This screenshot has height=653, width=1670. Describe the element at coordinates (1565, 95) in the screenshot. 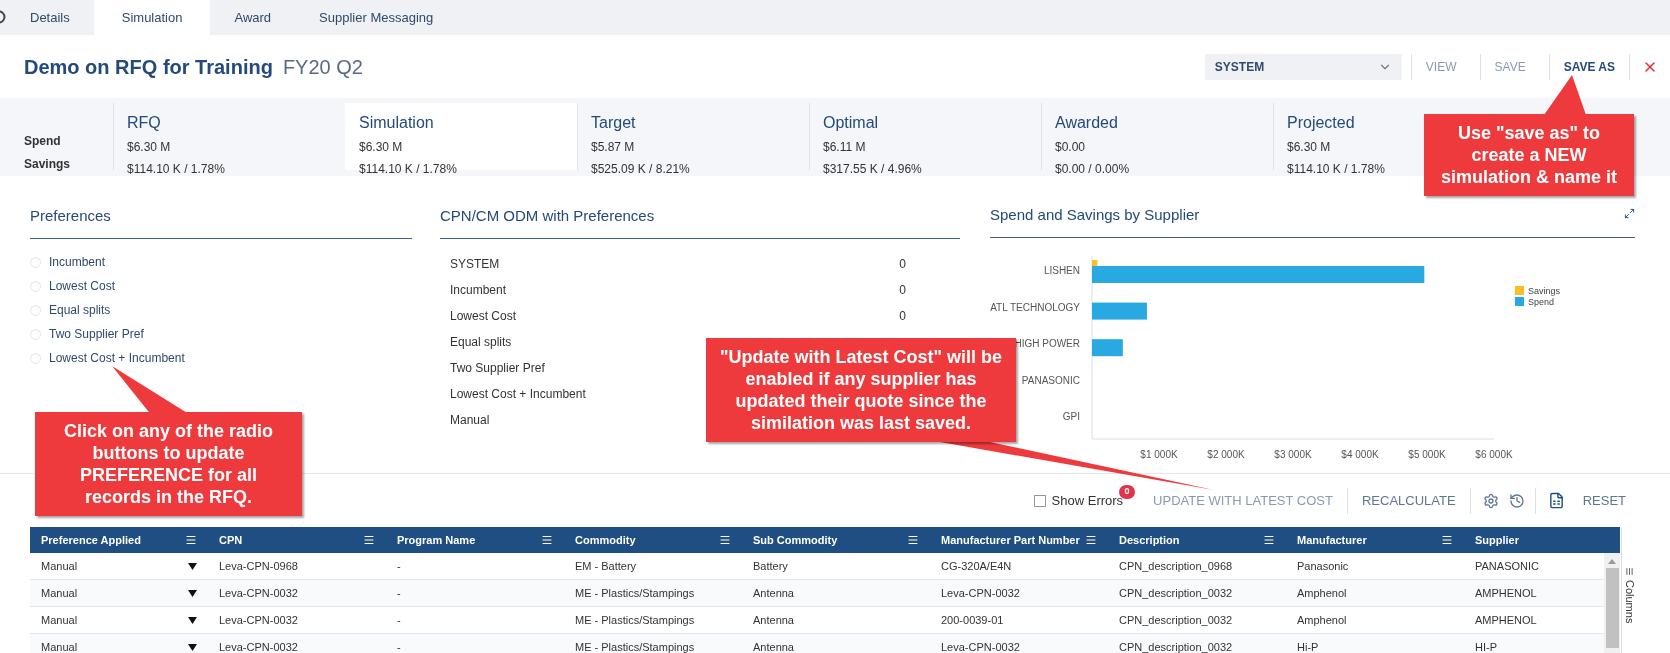

I see `callout-pointer` at that location.